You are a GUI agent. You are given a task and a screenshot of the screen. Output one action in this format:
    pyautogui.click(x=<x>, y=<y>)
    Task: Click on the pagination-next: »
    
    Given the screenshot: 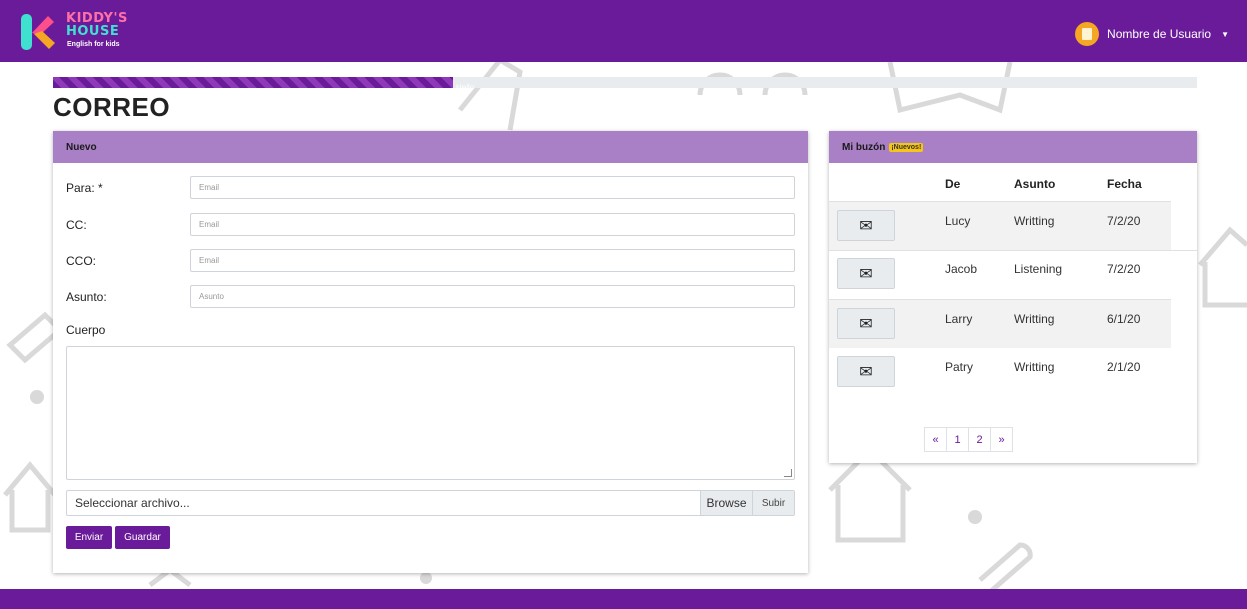 What is the action you would take?
    pyautogui.click(x=1001, y=439)
    